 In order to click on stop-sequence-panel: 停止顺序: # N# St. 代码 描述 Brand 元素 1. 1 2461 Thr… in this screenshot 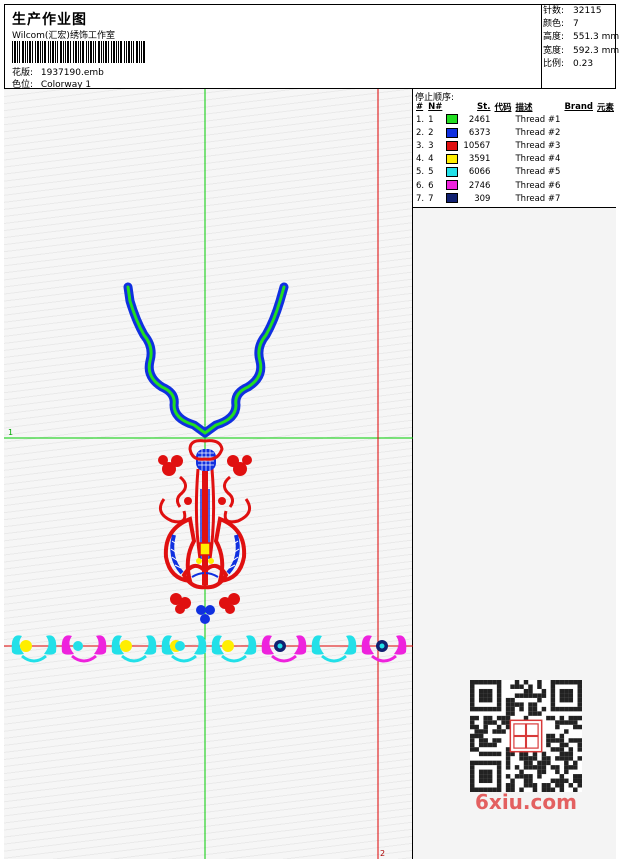, I will do `click(514, 148)`.